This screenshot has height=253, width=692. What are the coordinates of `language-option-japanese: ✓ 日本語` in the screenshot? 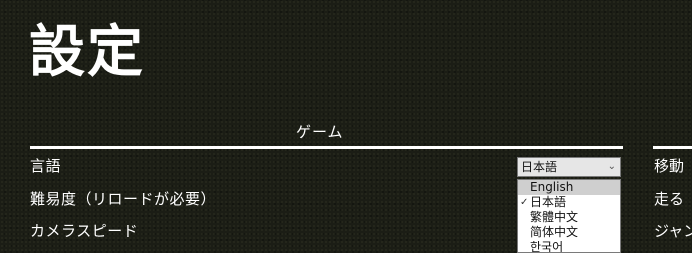 It's located at (569, 202).